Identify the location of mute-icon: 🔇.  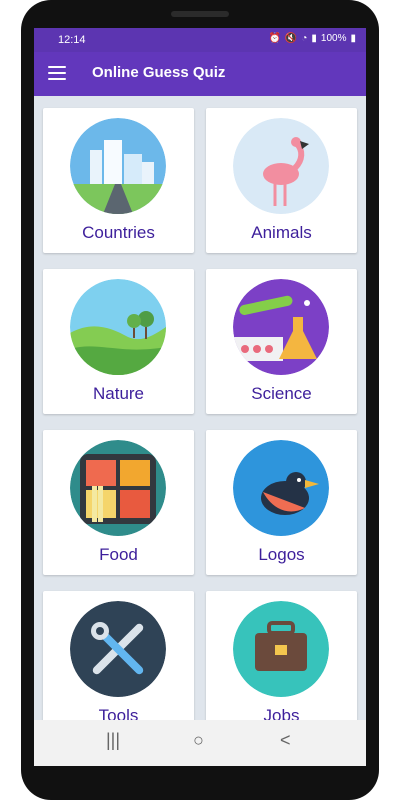
(291, 38).